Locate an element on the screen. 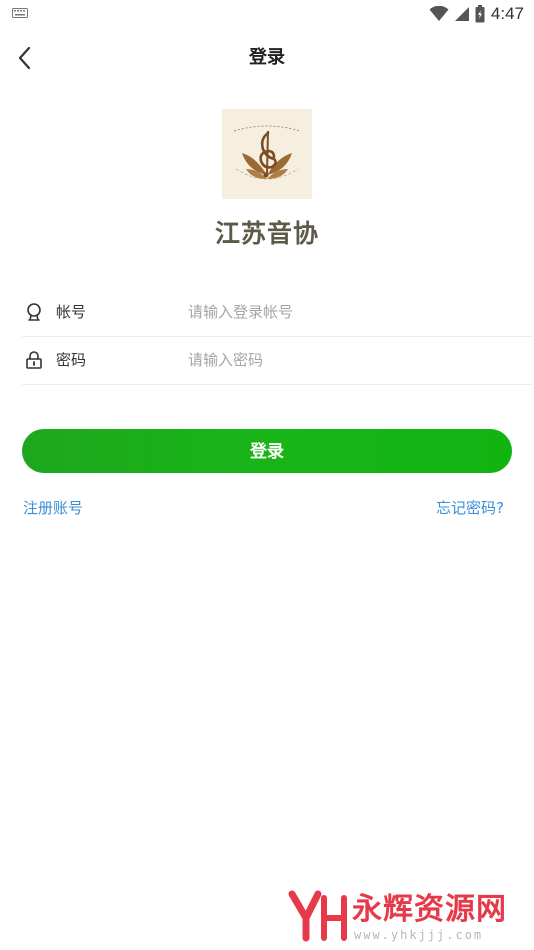 This screenshot has height=950, width=534. user-icon is located at coordinates (34, 312).